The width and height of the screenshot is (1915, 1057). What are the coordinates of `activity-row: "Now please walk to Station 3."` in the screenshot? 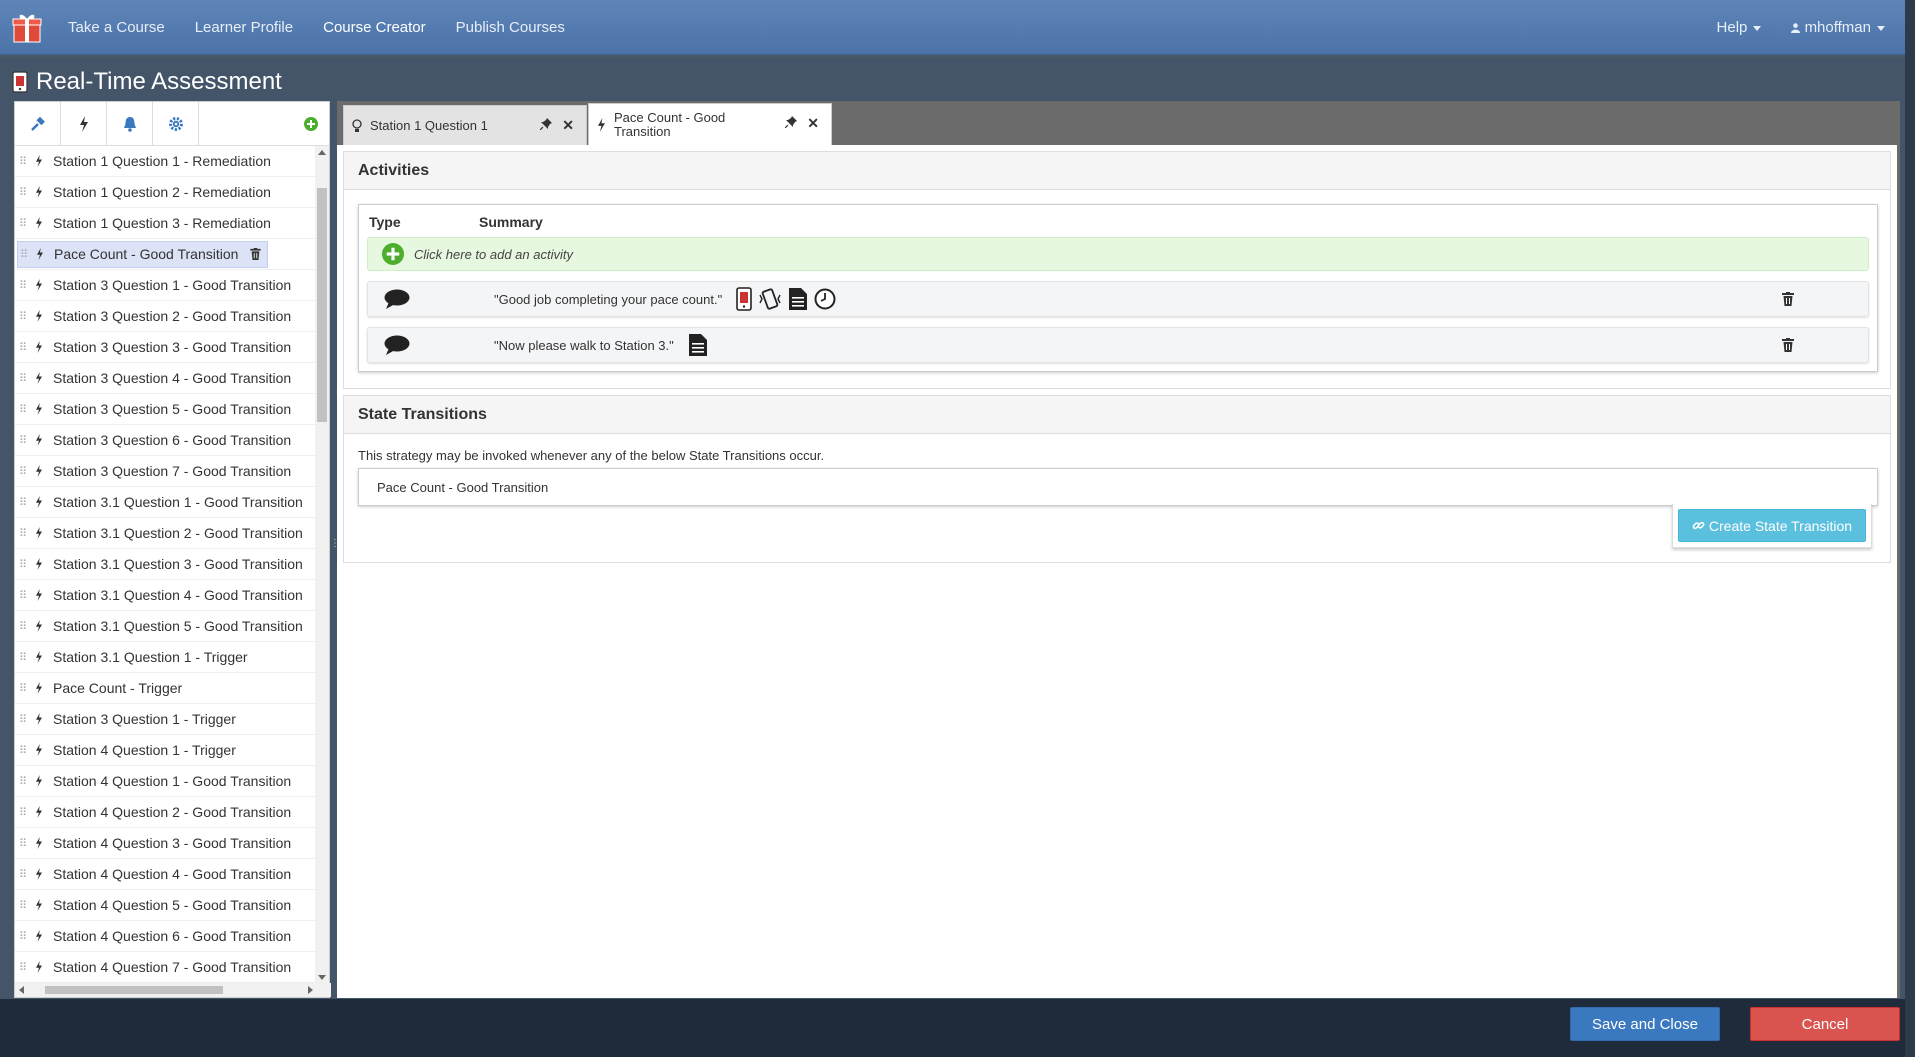 It's located at (1118, 345).